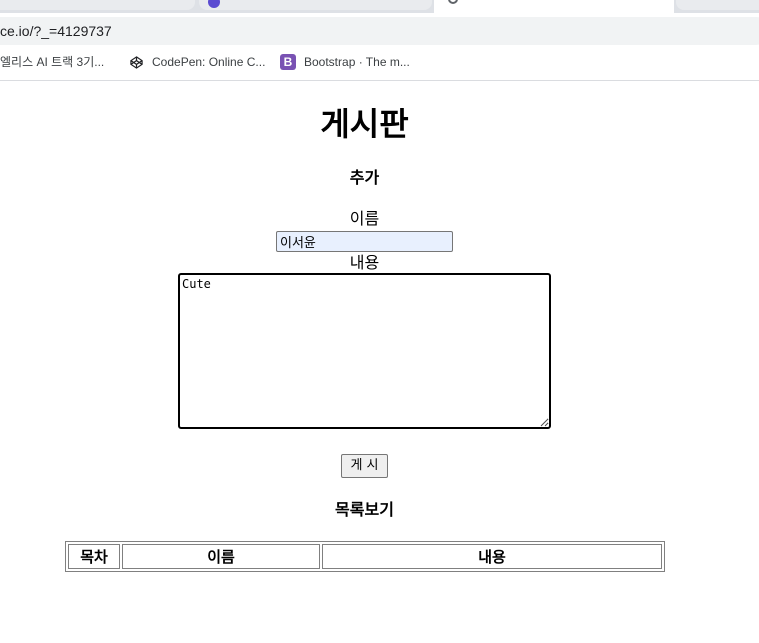 This screenshot has width=759, height=643. I want to click on resize-grip-icon, so click(544, 422).